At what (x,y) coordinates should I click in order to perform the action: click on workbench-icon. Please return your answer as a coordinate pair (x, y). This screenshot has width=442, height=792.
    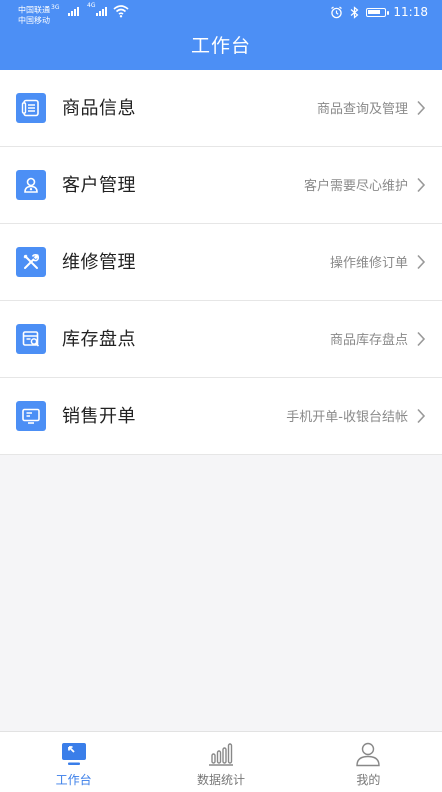
    Looking at the image, I should click on (73, 754).